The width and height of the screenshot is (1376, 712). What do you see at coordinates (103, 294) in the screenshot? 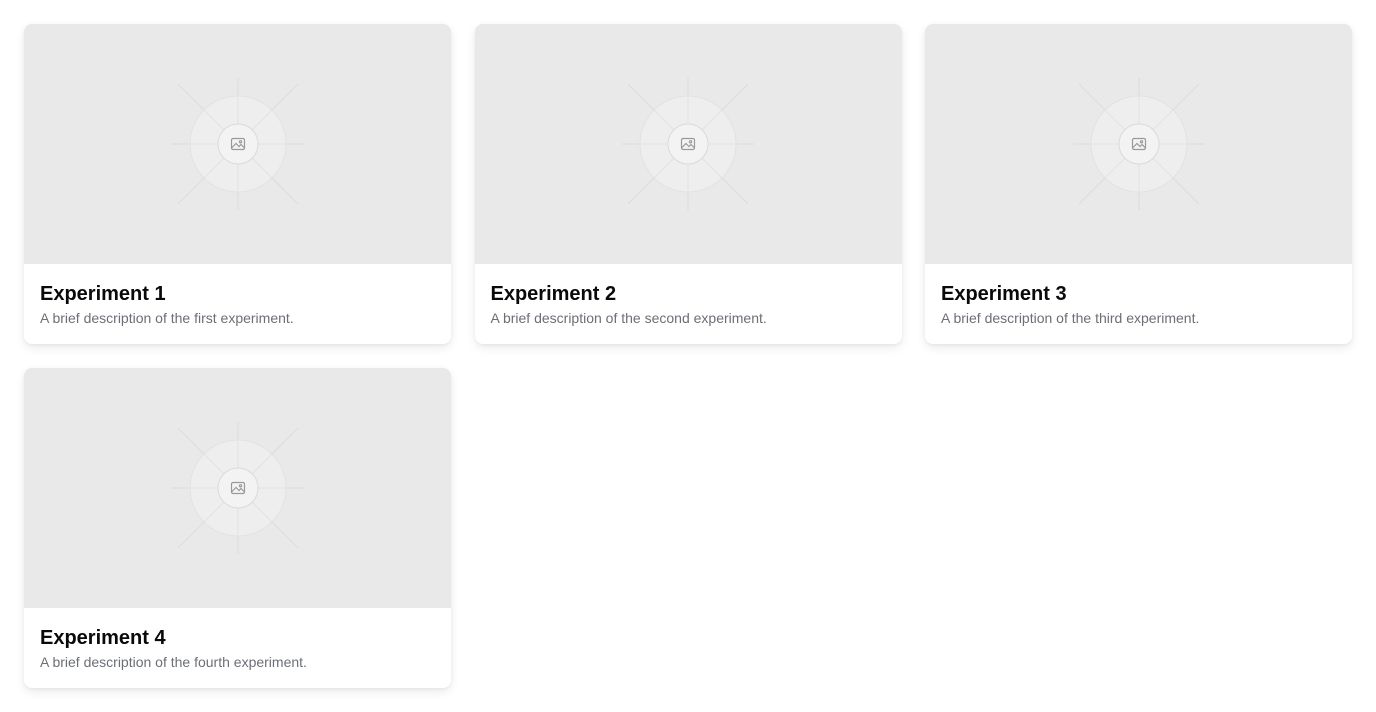
I see `experiment-title: Experiment 1` at bounding box center [103, 294].